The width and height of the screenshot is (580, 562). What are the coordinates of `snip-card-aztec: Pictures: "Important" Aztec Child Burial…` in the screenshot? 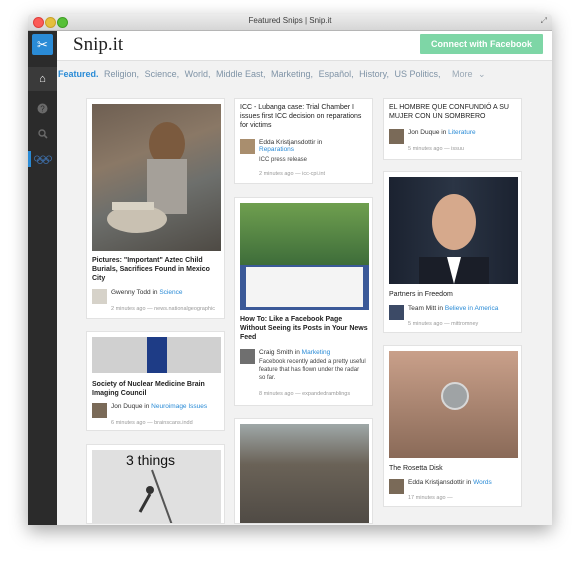 It's located at (155, 208).